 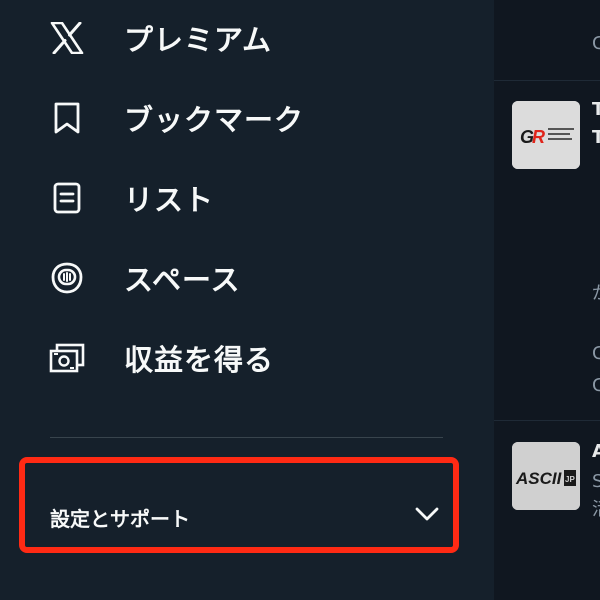 What do you see at coordinates (214, 120) in the screenshot?
I see `menu-item-label: ブックマーク` at bounding box center [214, 120].